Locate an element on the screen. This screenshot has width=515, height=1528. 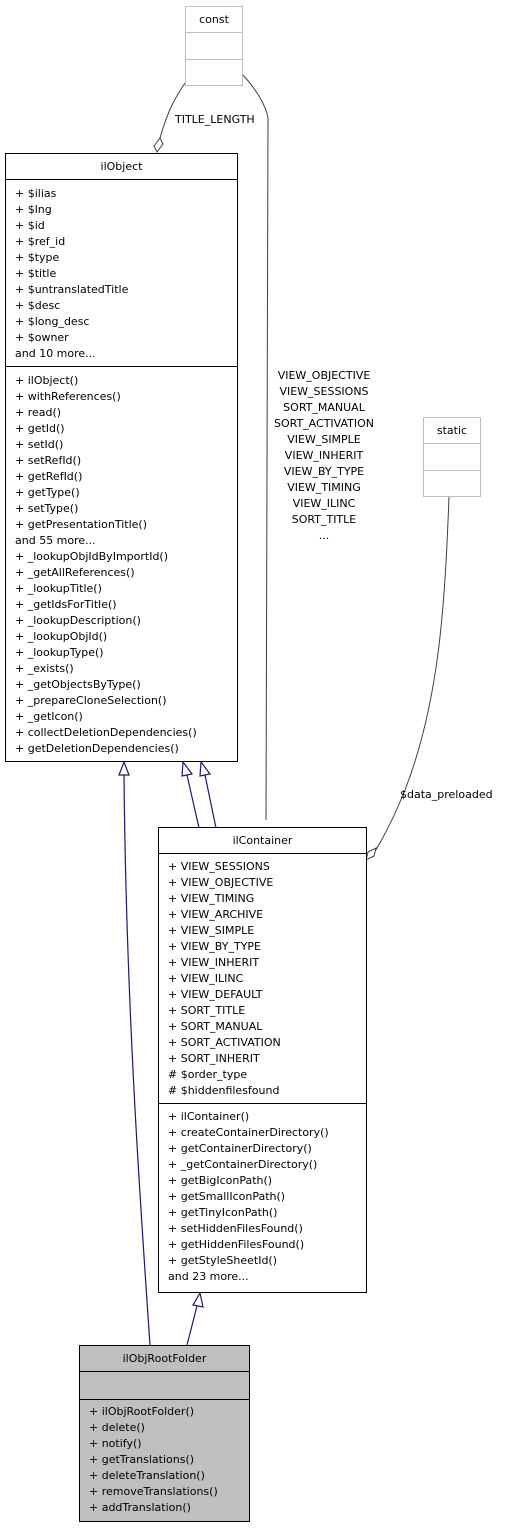
member-line: + getRefId() is located at coordinates (49, 476).